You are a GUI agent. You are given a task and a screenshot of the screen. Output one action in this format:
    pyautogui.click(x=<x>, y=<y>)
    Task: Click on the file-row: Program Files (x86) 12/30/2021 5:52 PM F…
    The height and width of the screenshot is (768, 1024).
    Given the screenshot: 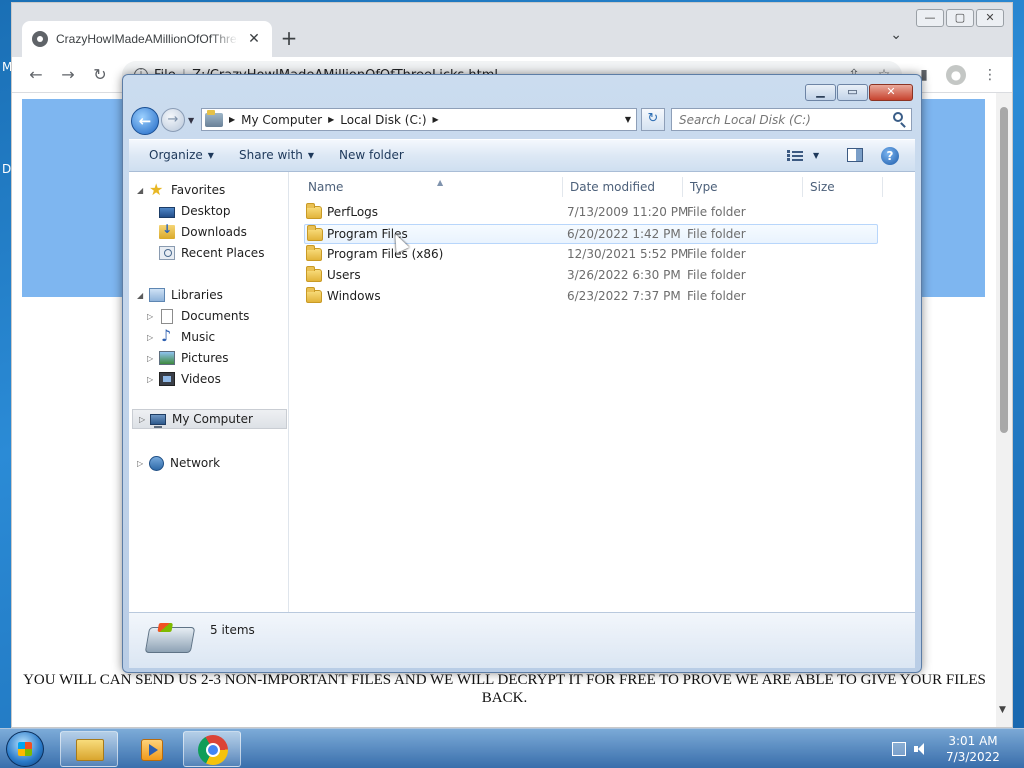 What is the action you would take?
    pyautogui.click(x=591, y=255)
    